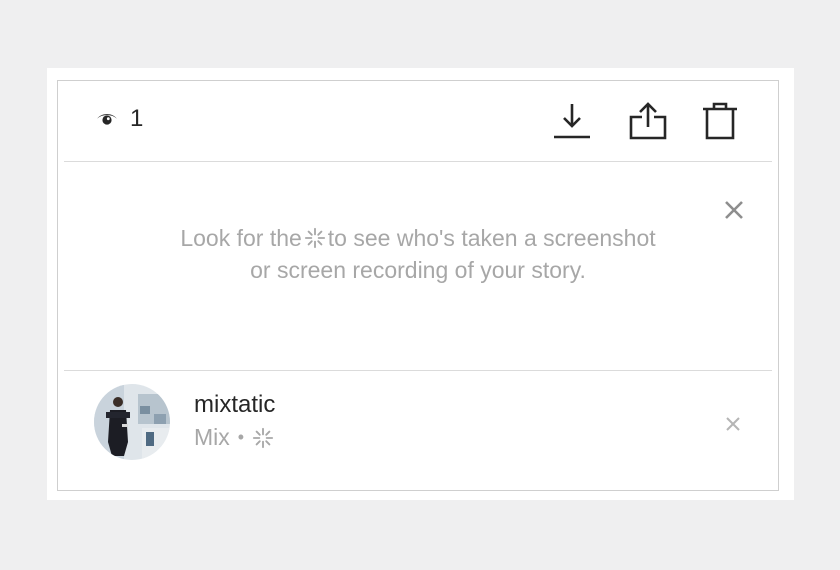 Image resolution: width=840 pixels, height=570 pixels. I want to click on dismiss-notice-button, so click(734, 210).